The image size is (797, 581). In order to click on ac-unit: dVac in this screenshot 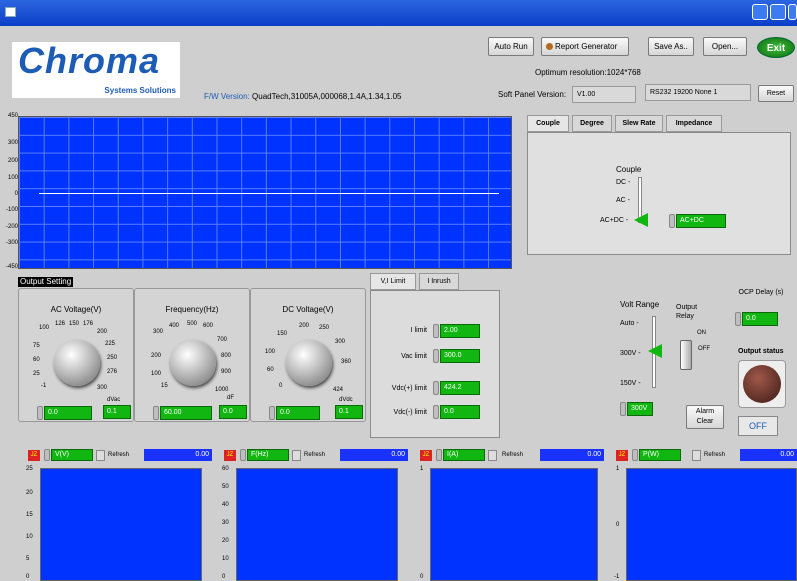, I will do `click(114, 400)`.